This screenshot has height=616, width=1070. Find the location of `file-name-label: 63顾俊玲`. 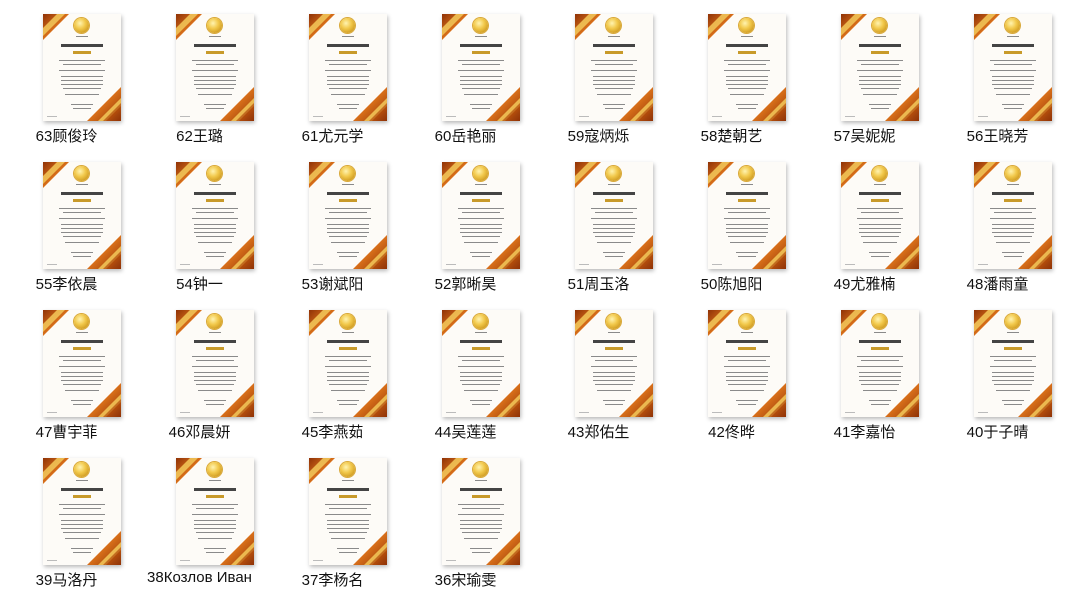

file-name-label: 63顾俊玲 is located at coordinates (66, 136).